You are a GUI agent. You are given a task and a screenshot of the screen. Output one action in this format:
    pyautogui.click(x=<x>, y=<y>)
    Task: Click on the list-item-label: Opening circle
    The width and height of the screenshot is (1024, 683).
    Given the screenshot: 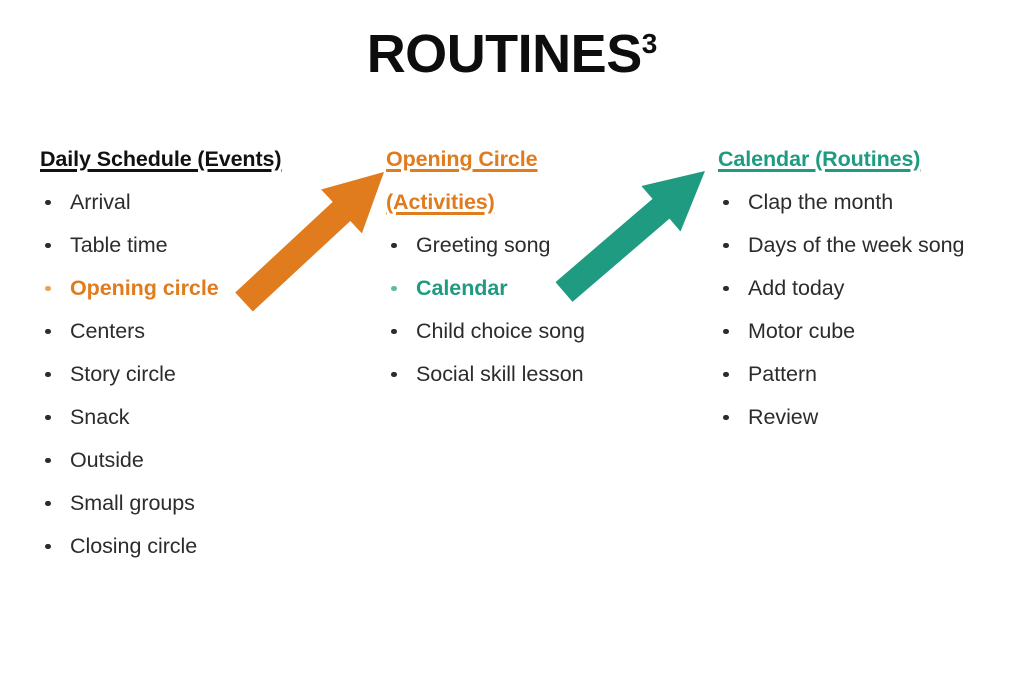 What is the action you would take?
    pyautogui.click(x=144, y=288)
    